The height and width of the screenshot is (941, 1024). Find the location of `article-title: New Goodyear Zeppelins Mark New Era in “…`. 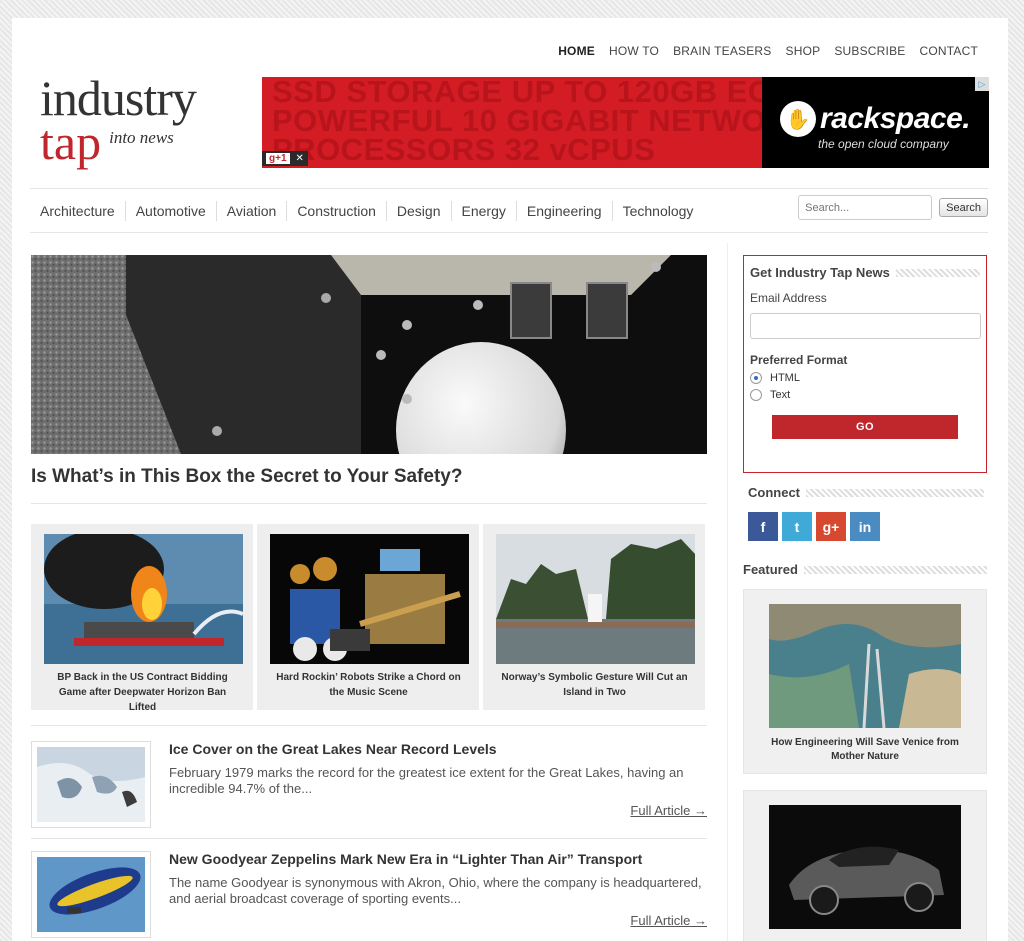

article-title: New Goodyear Zeppelins Mark New Era in “… is located at coordinates (405, 859).